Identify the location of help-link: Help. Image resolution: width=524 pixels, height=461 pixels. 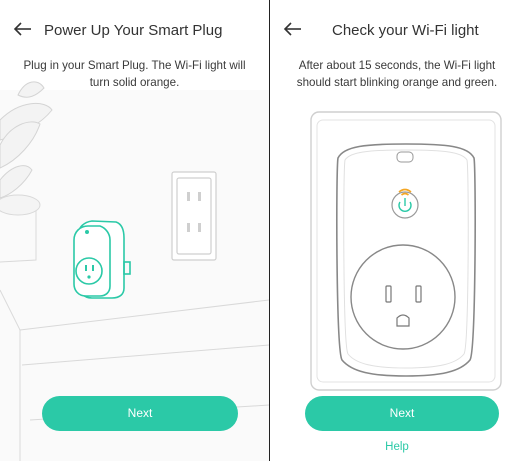
(397, 447).